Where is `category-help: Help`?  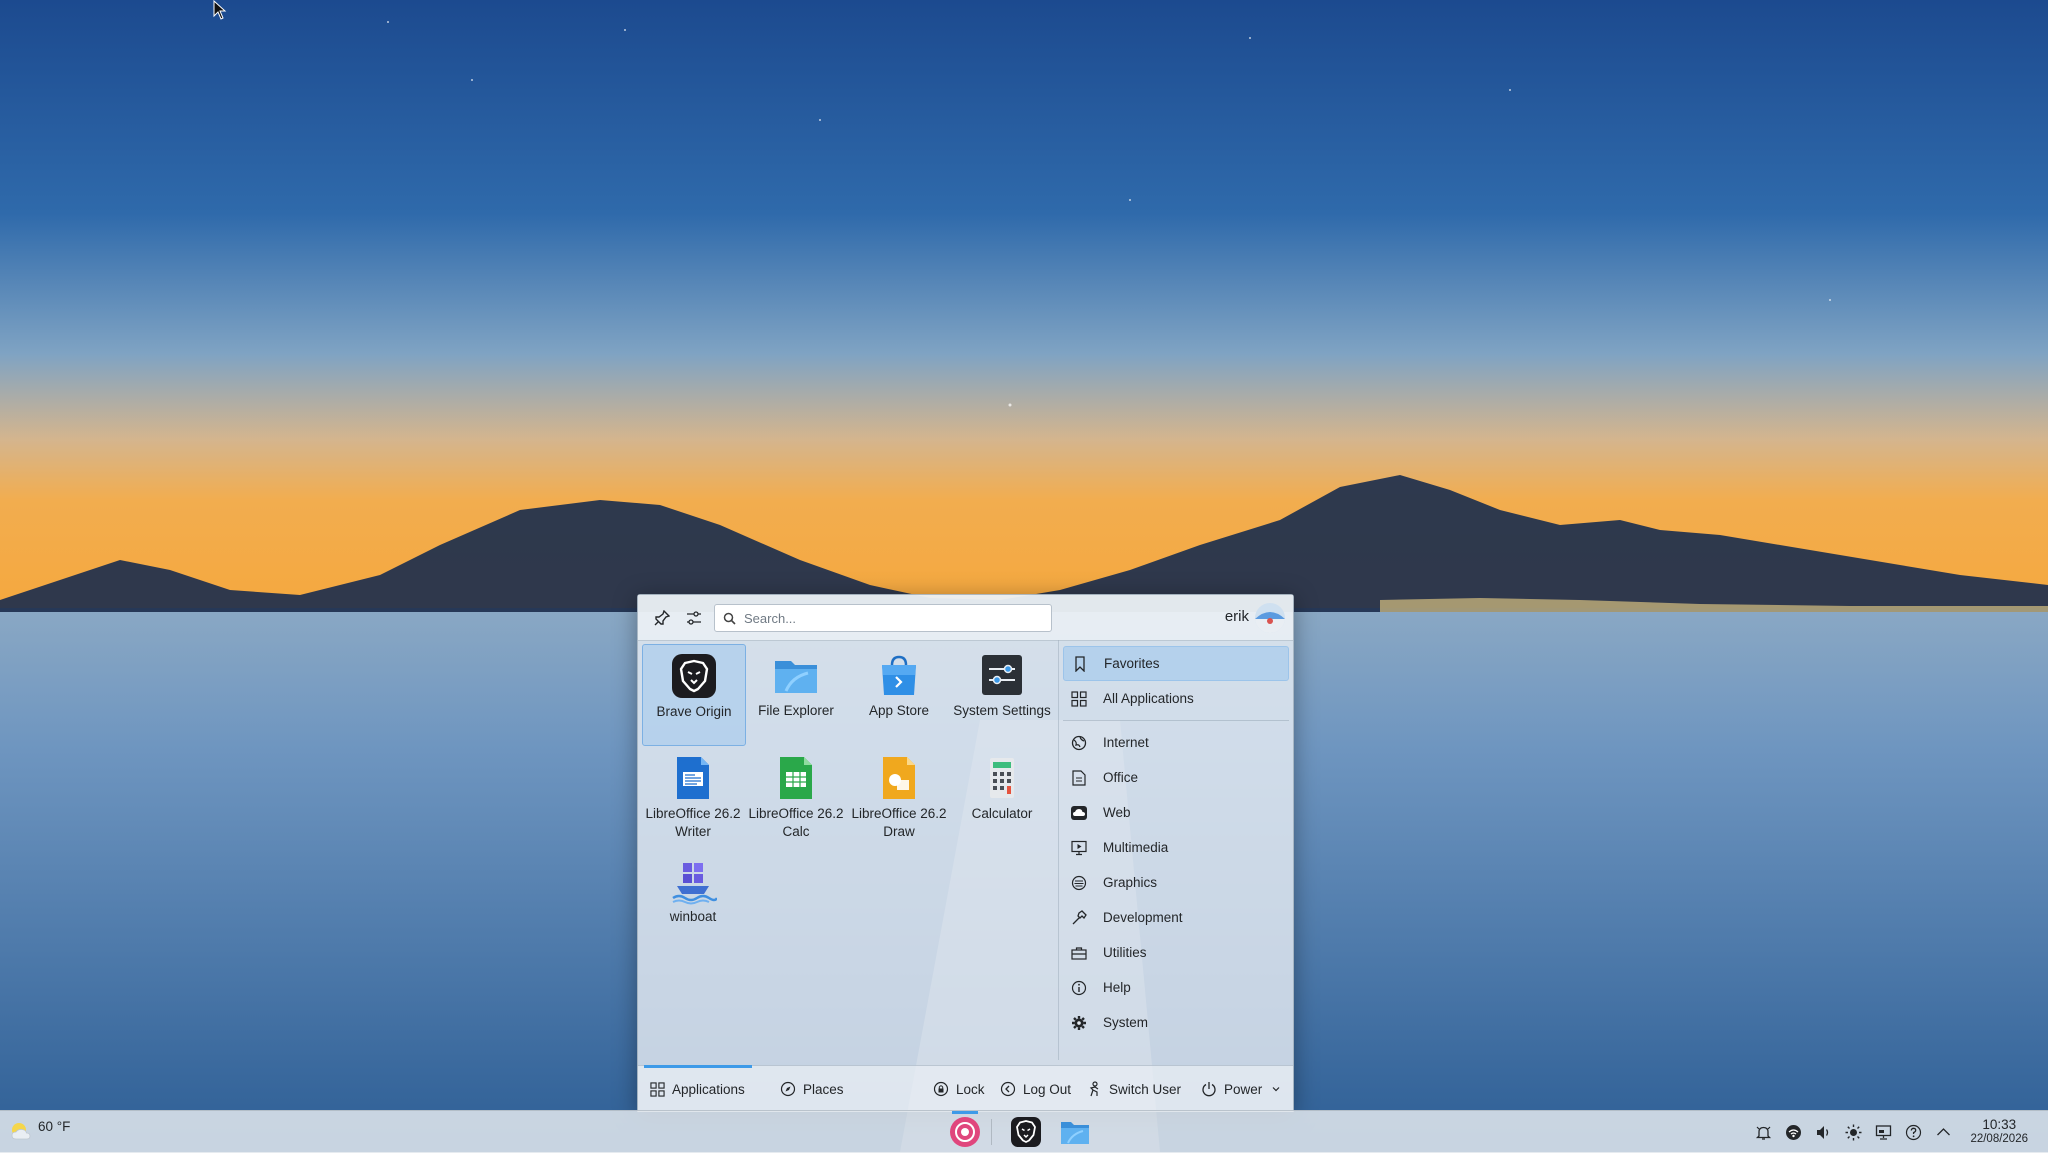 category-help: Help is located at coordinates (1176, 987).